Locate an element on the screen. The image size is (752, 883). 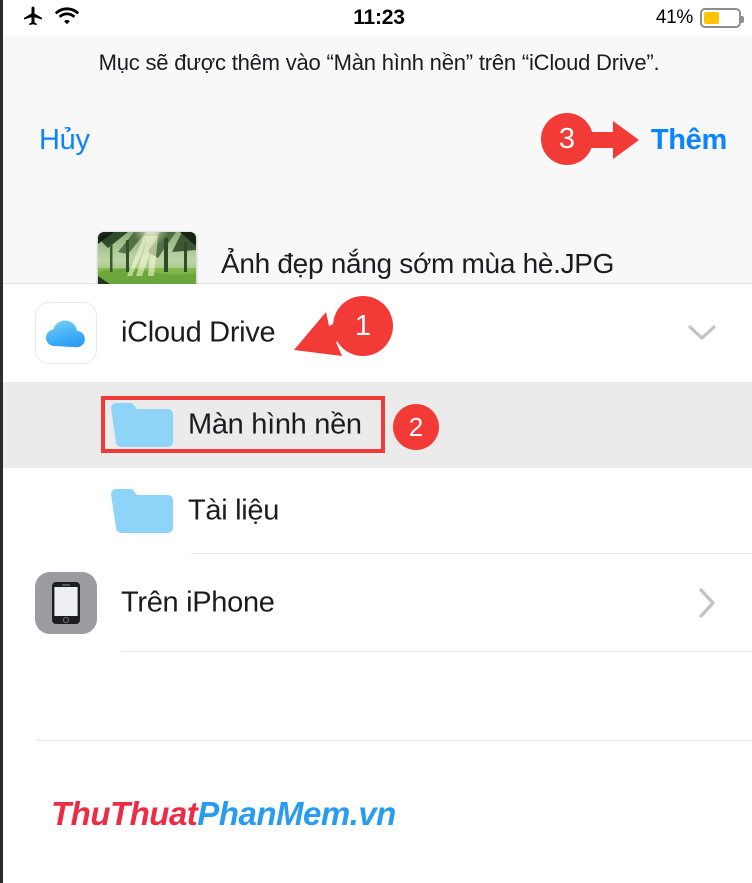
status-bar-right: 41% is located at coordinates (699, 18).